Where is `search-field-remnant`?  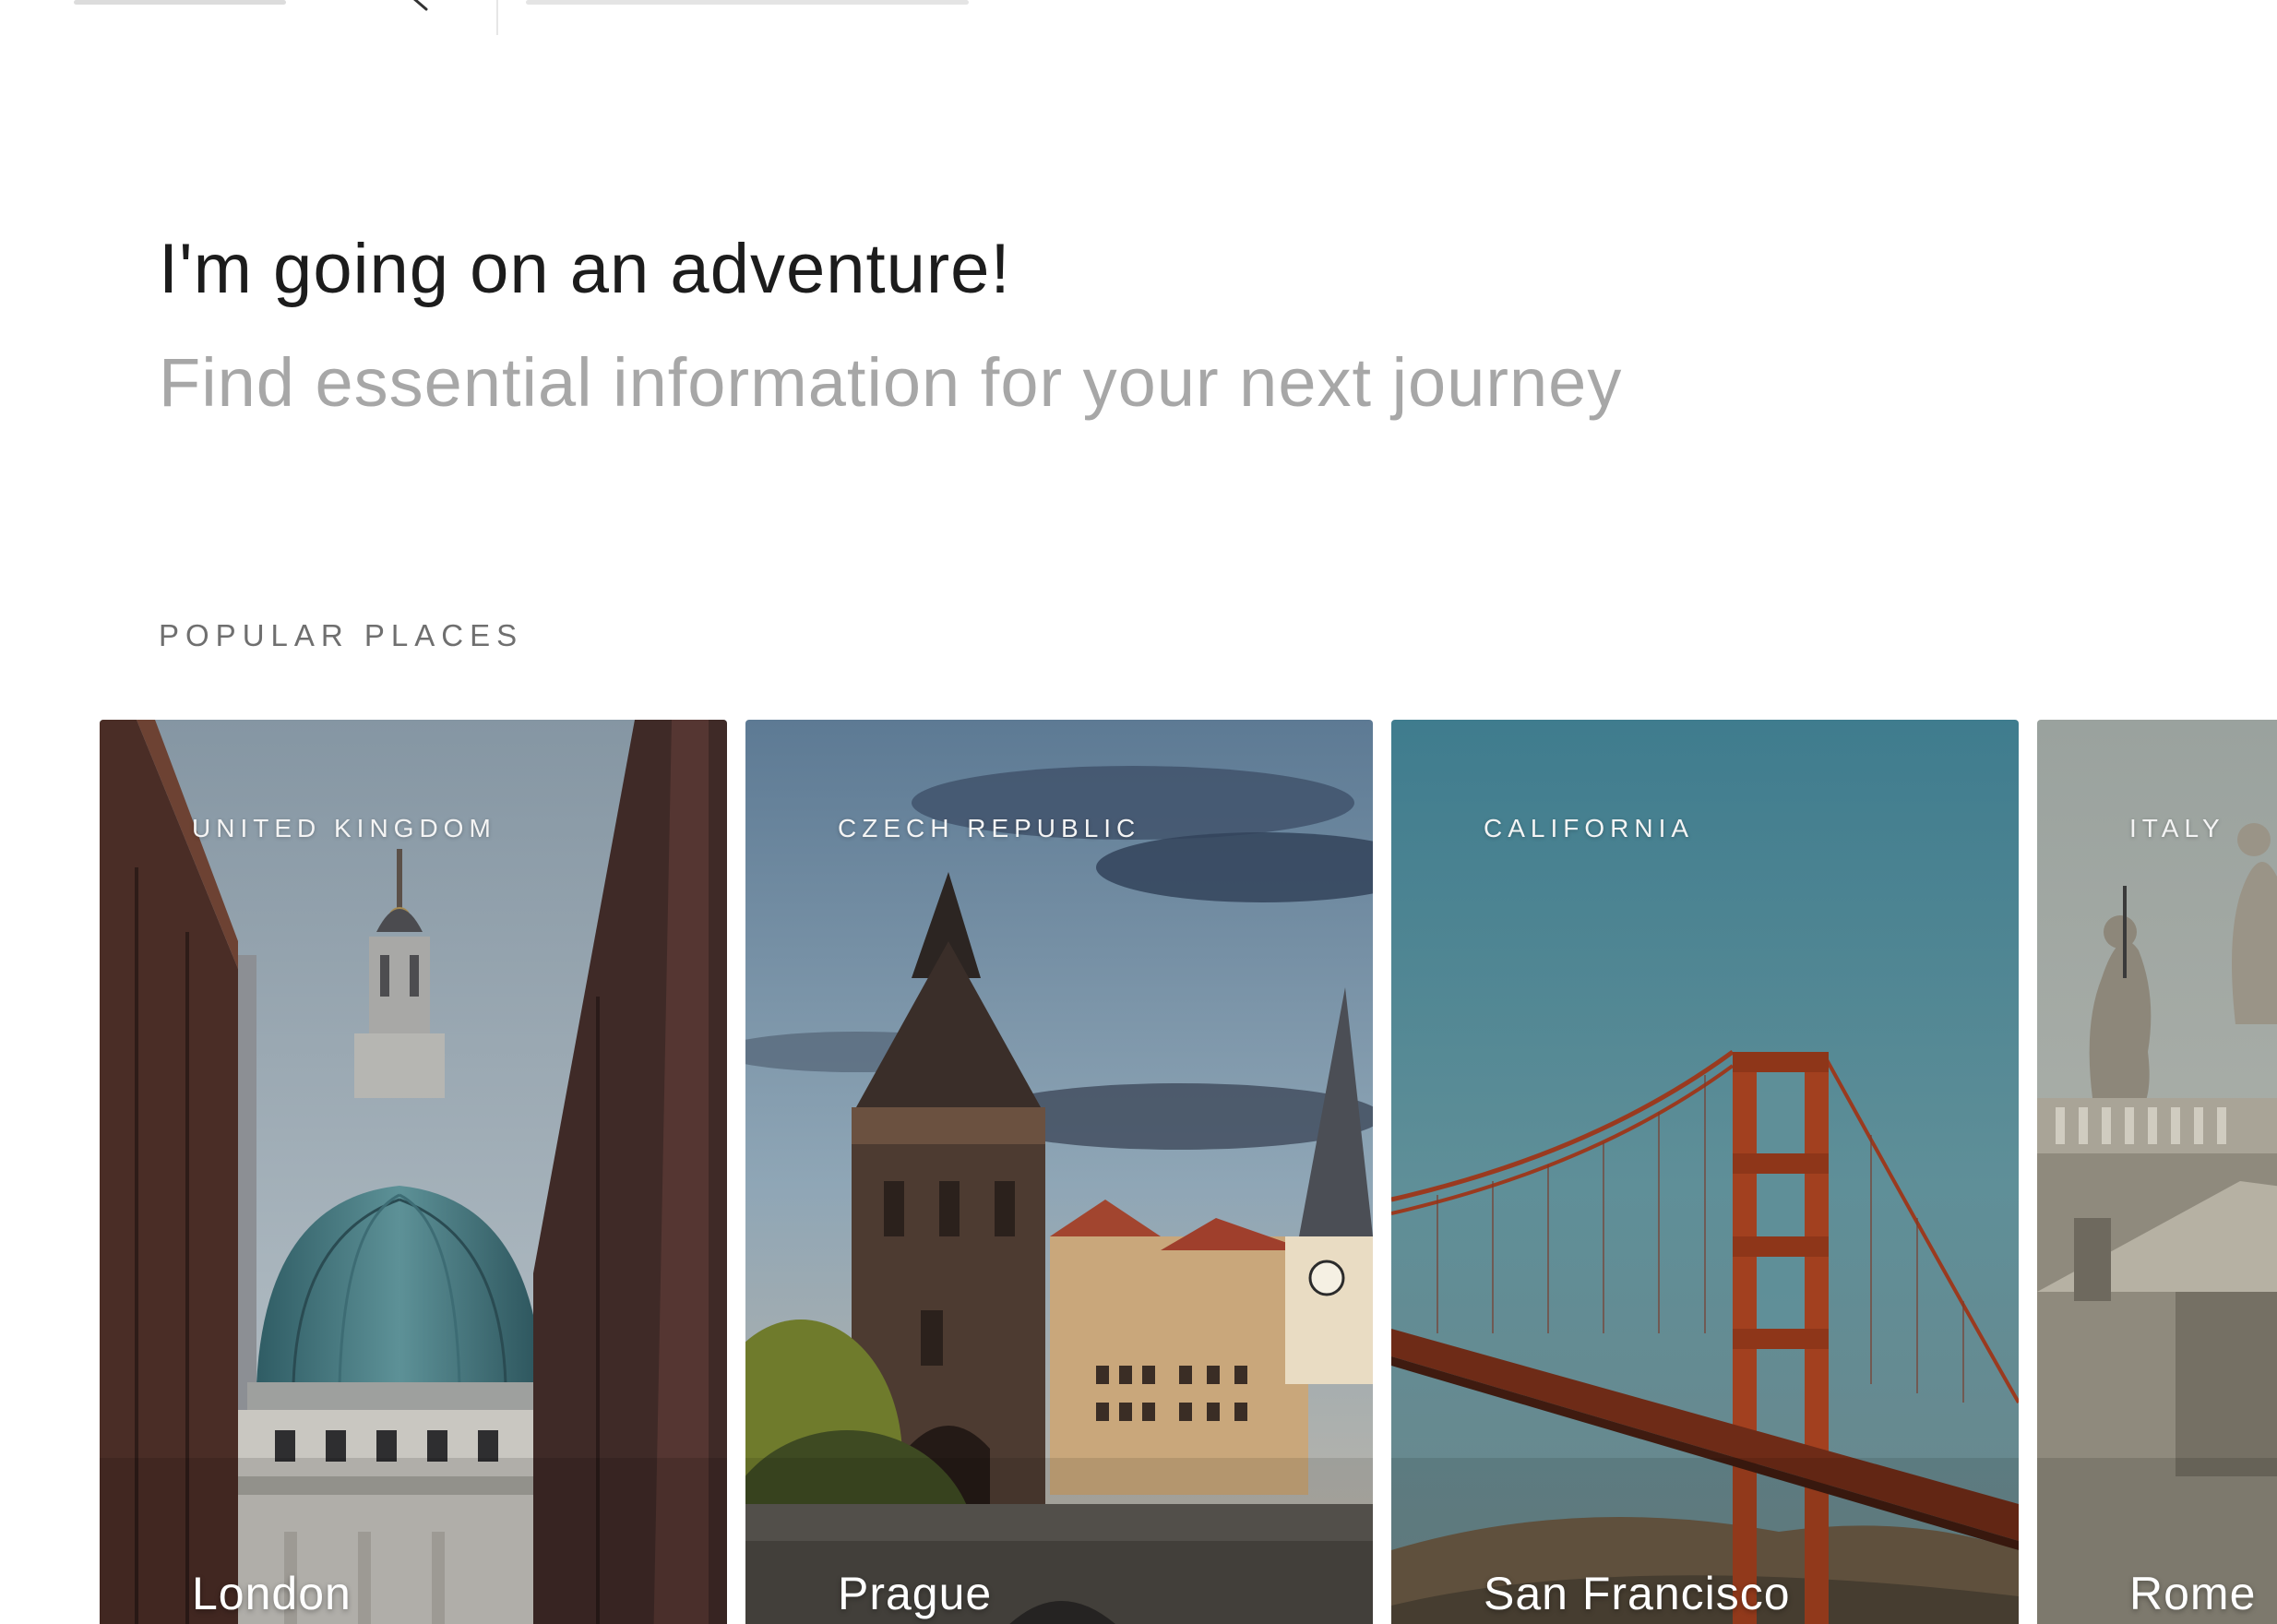 search-field-remnant is located at coordinates (747, 2).